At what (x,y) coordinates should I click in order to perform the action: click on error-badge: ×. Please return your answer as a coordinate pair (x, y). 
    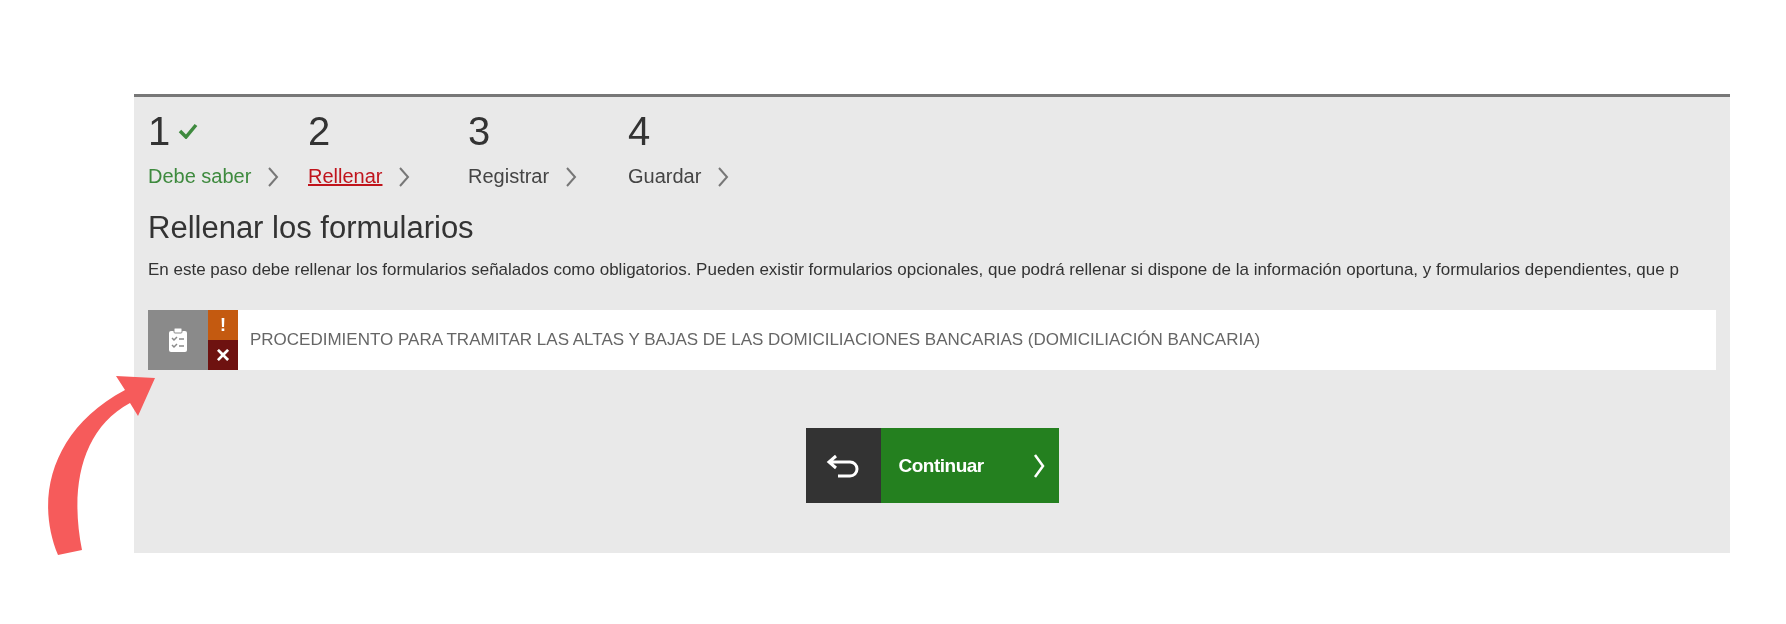
    Looking at the image, I should click on (223, 355).